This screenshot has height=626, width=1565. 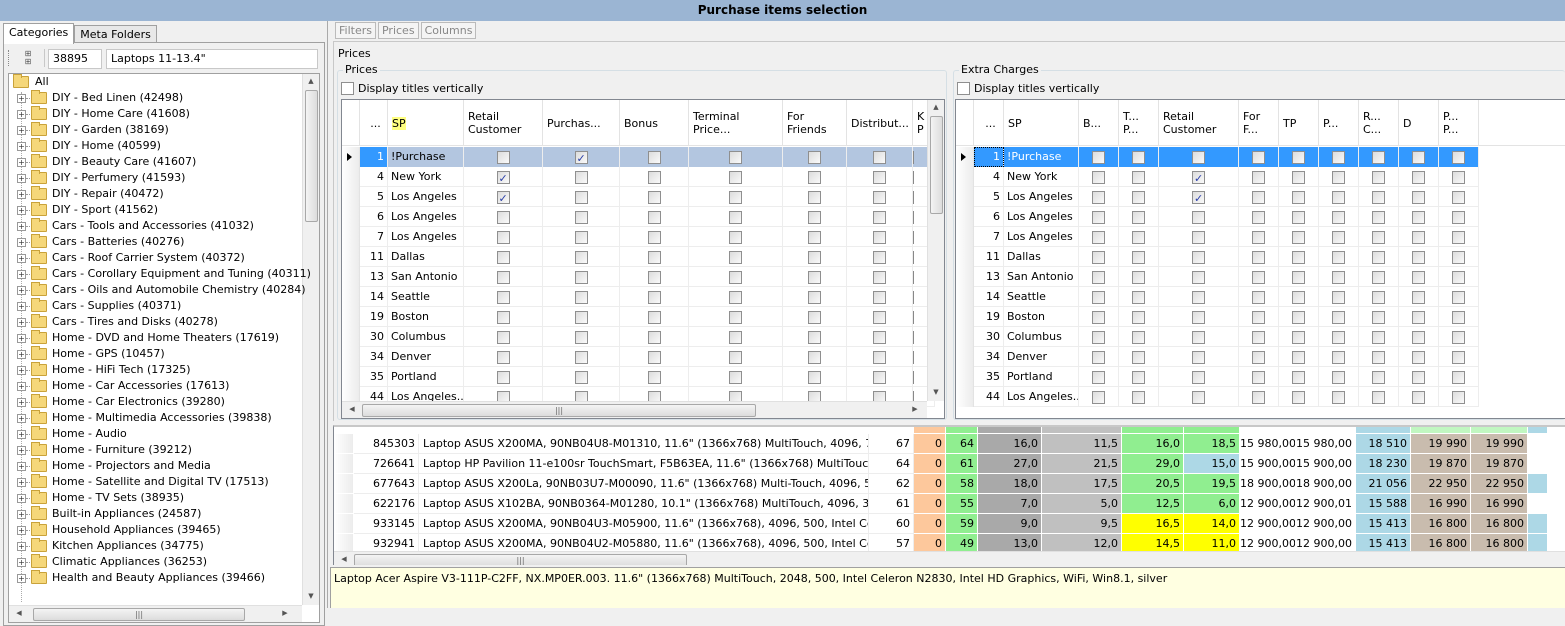 I want to click on column-header: Retail Customer, so click(x=503, y=123).